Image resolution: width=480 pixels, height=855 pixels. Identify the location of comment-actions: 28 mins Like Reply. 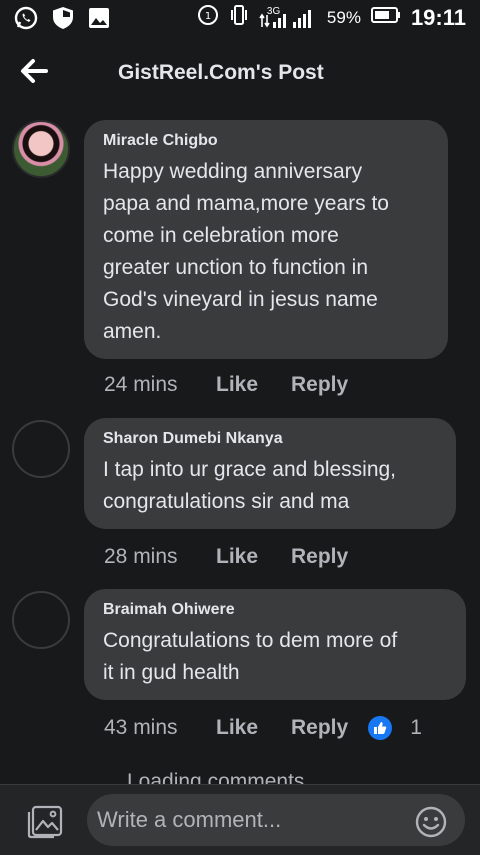
(226, 557).